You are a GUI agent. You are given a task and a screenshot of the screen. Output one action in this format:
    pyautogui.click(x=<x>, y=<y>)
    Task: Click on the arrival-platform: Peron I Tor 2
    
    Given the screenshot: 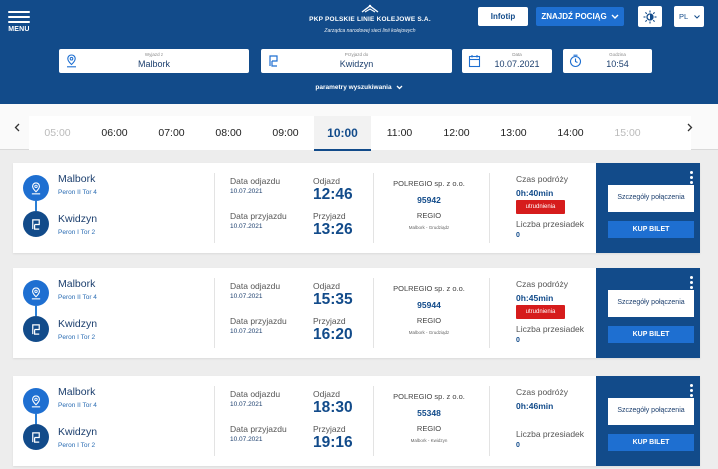 What is the action you would take?
    pyautogui.click(x=77, y=445)
    